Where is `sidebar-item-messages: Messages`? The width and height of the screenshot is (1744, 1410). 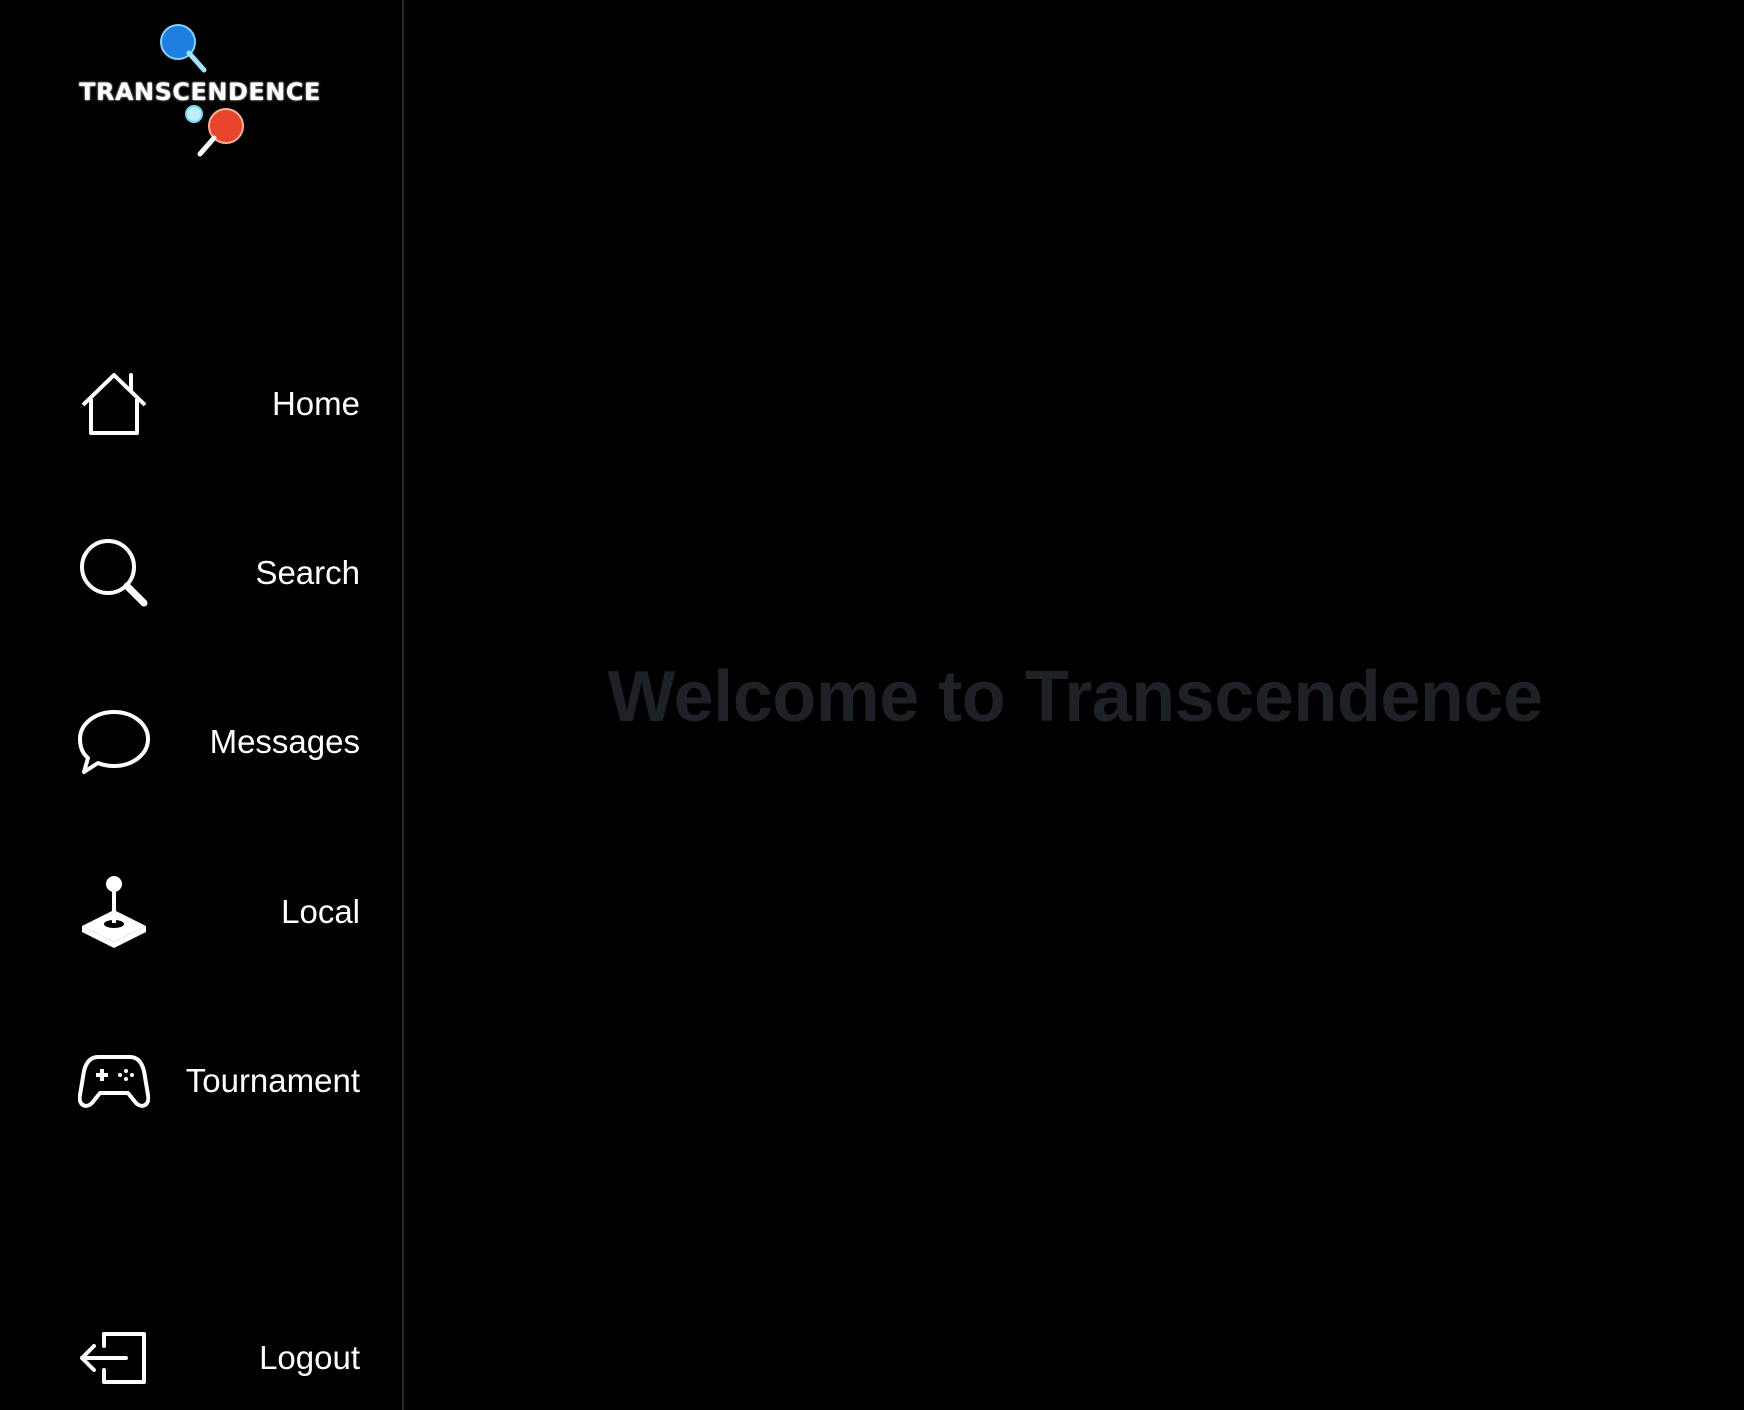 sidebar-item-messages: Messages is located at coordinates (218, 742).